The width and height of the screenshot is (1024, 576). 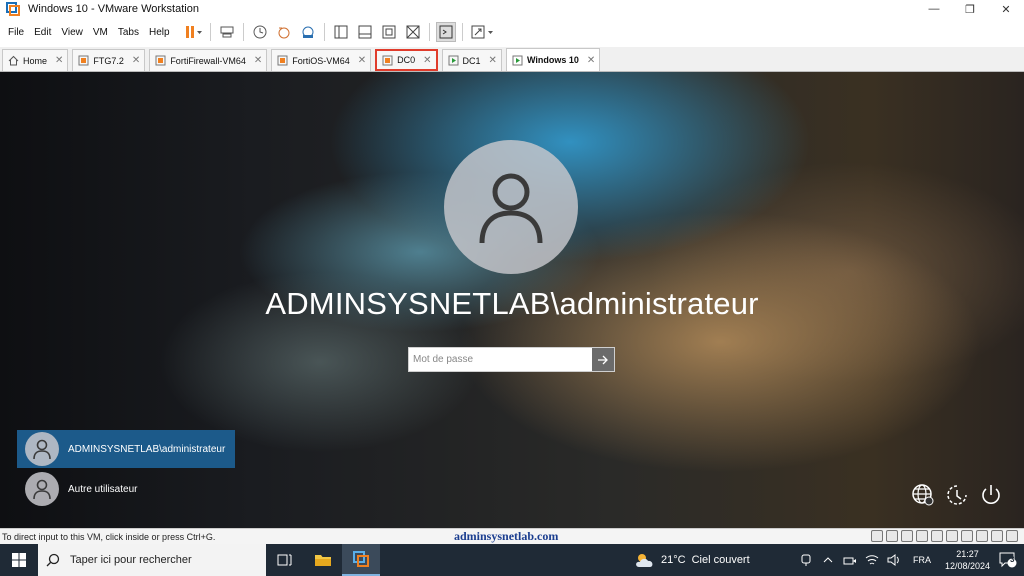 I want to click on tab-label: Home, so click(x=35, y=60).